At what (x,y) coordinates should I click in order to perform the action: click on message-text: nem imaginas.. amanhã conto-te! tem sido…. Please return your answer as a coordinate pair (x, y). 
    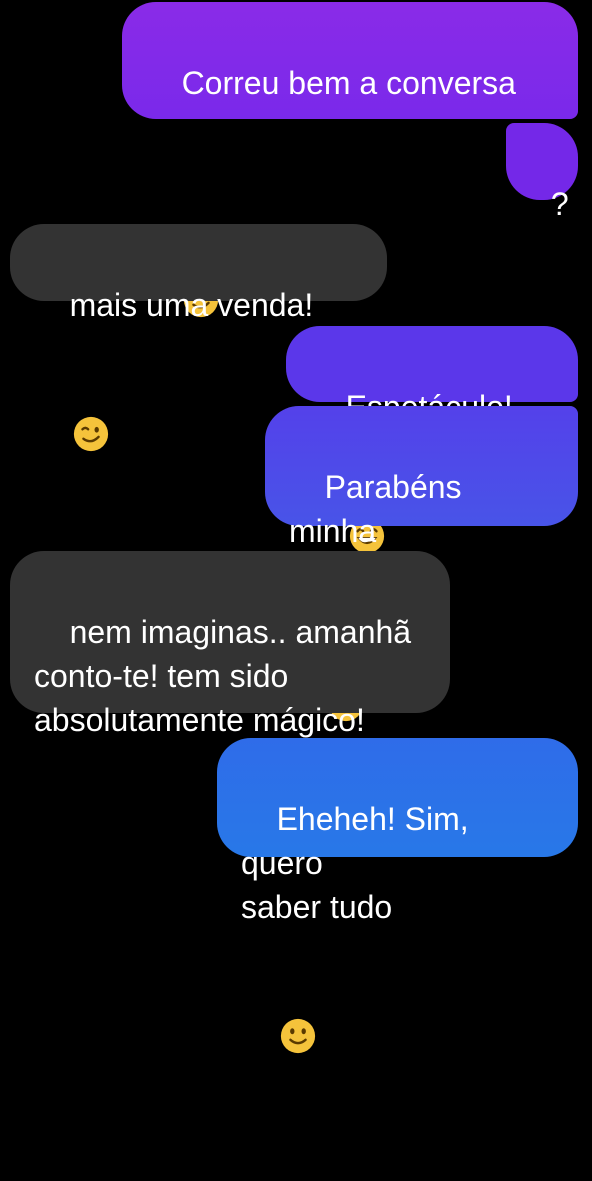
    Looking at the image, I should click on (223, 676).